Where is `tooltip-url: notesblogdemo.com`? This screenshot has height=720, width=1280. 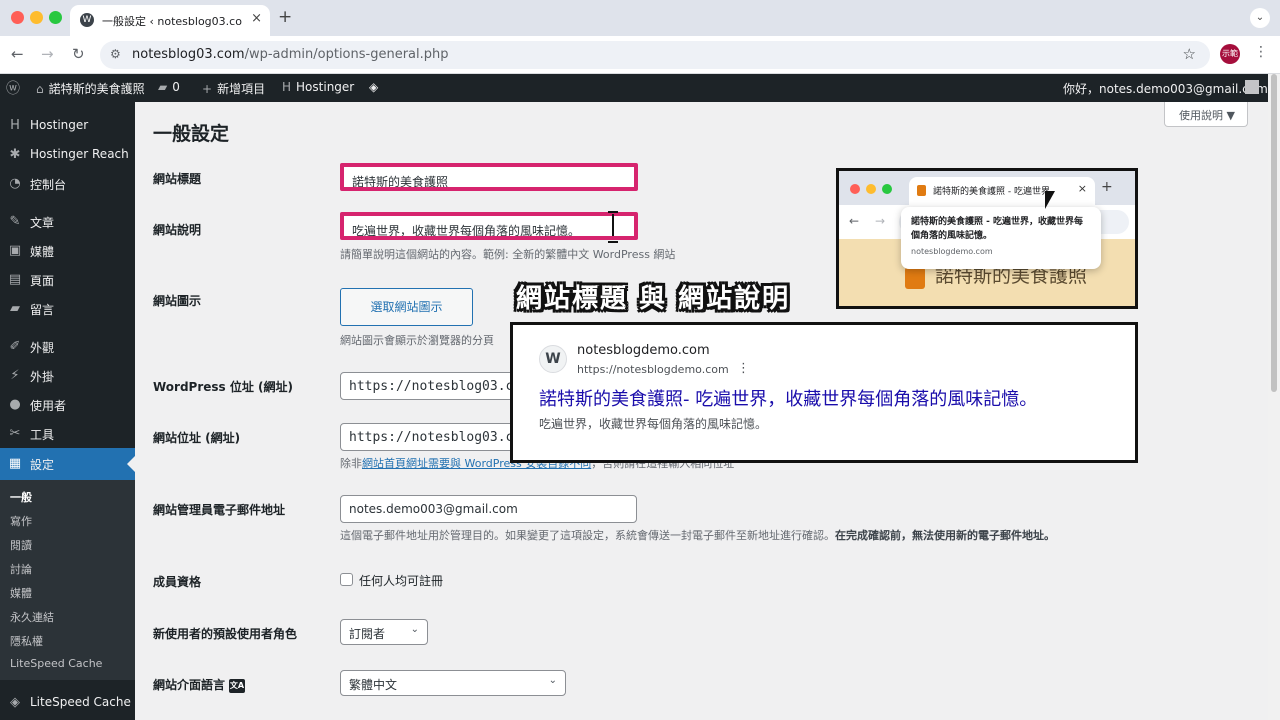
tooltip-url: notesblogdemo.com is located at coordinates (952, 251).